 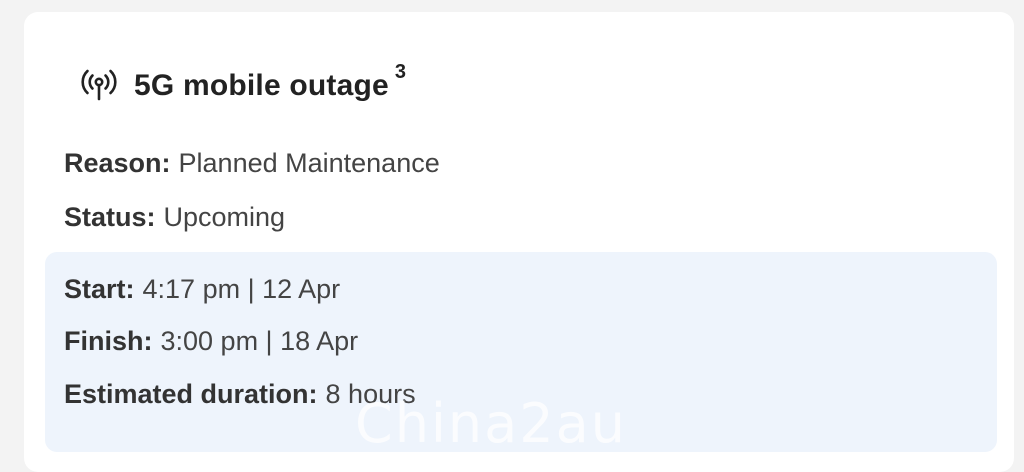 I want to click on start-row: Start: 4:17 pm | 12 Apr, so click(x=202, y=289).